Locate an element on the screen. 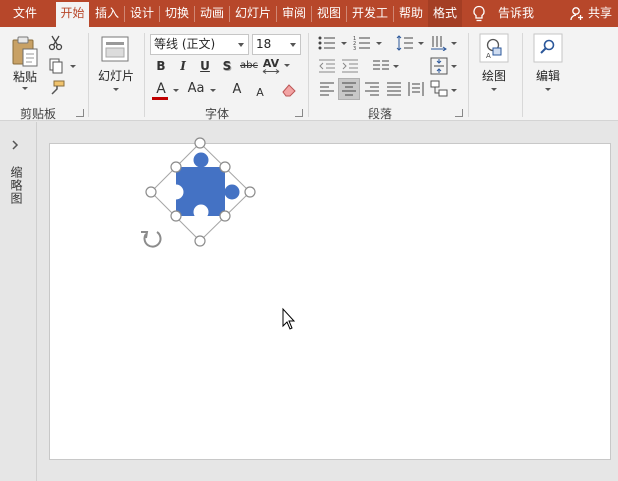 The height and width of the screenshot is (481, 618). underline-button: U is located at coordinates (205, 66).